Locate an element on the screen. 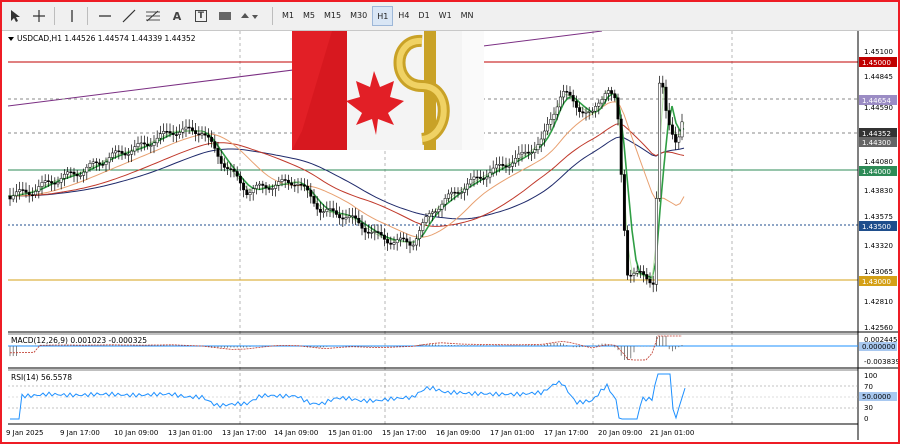  shapes-icon is located at coordinates (249, 16).